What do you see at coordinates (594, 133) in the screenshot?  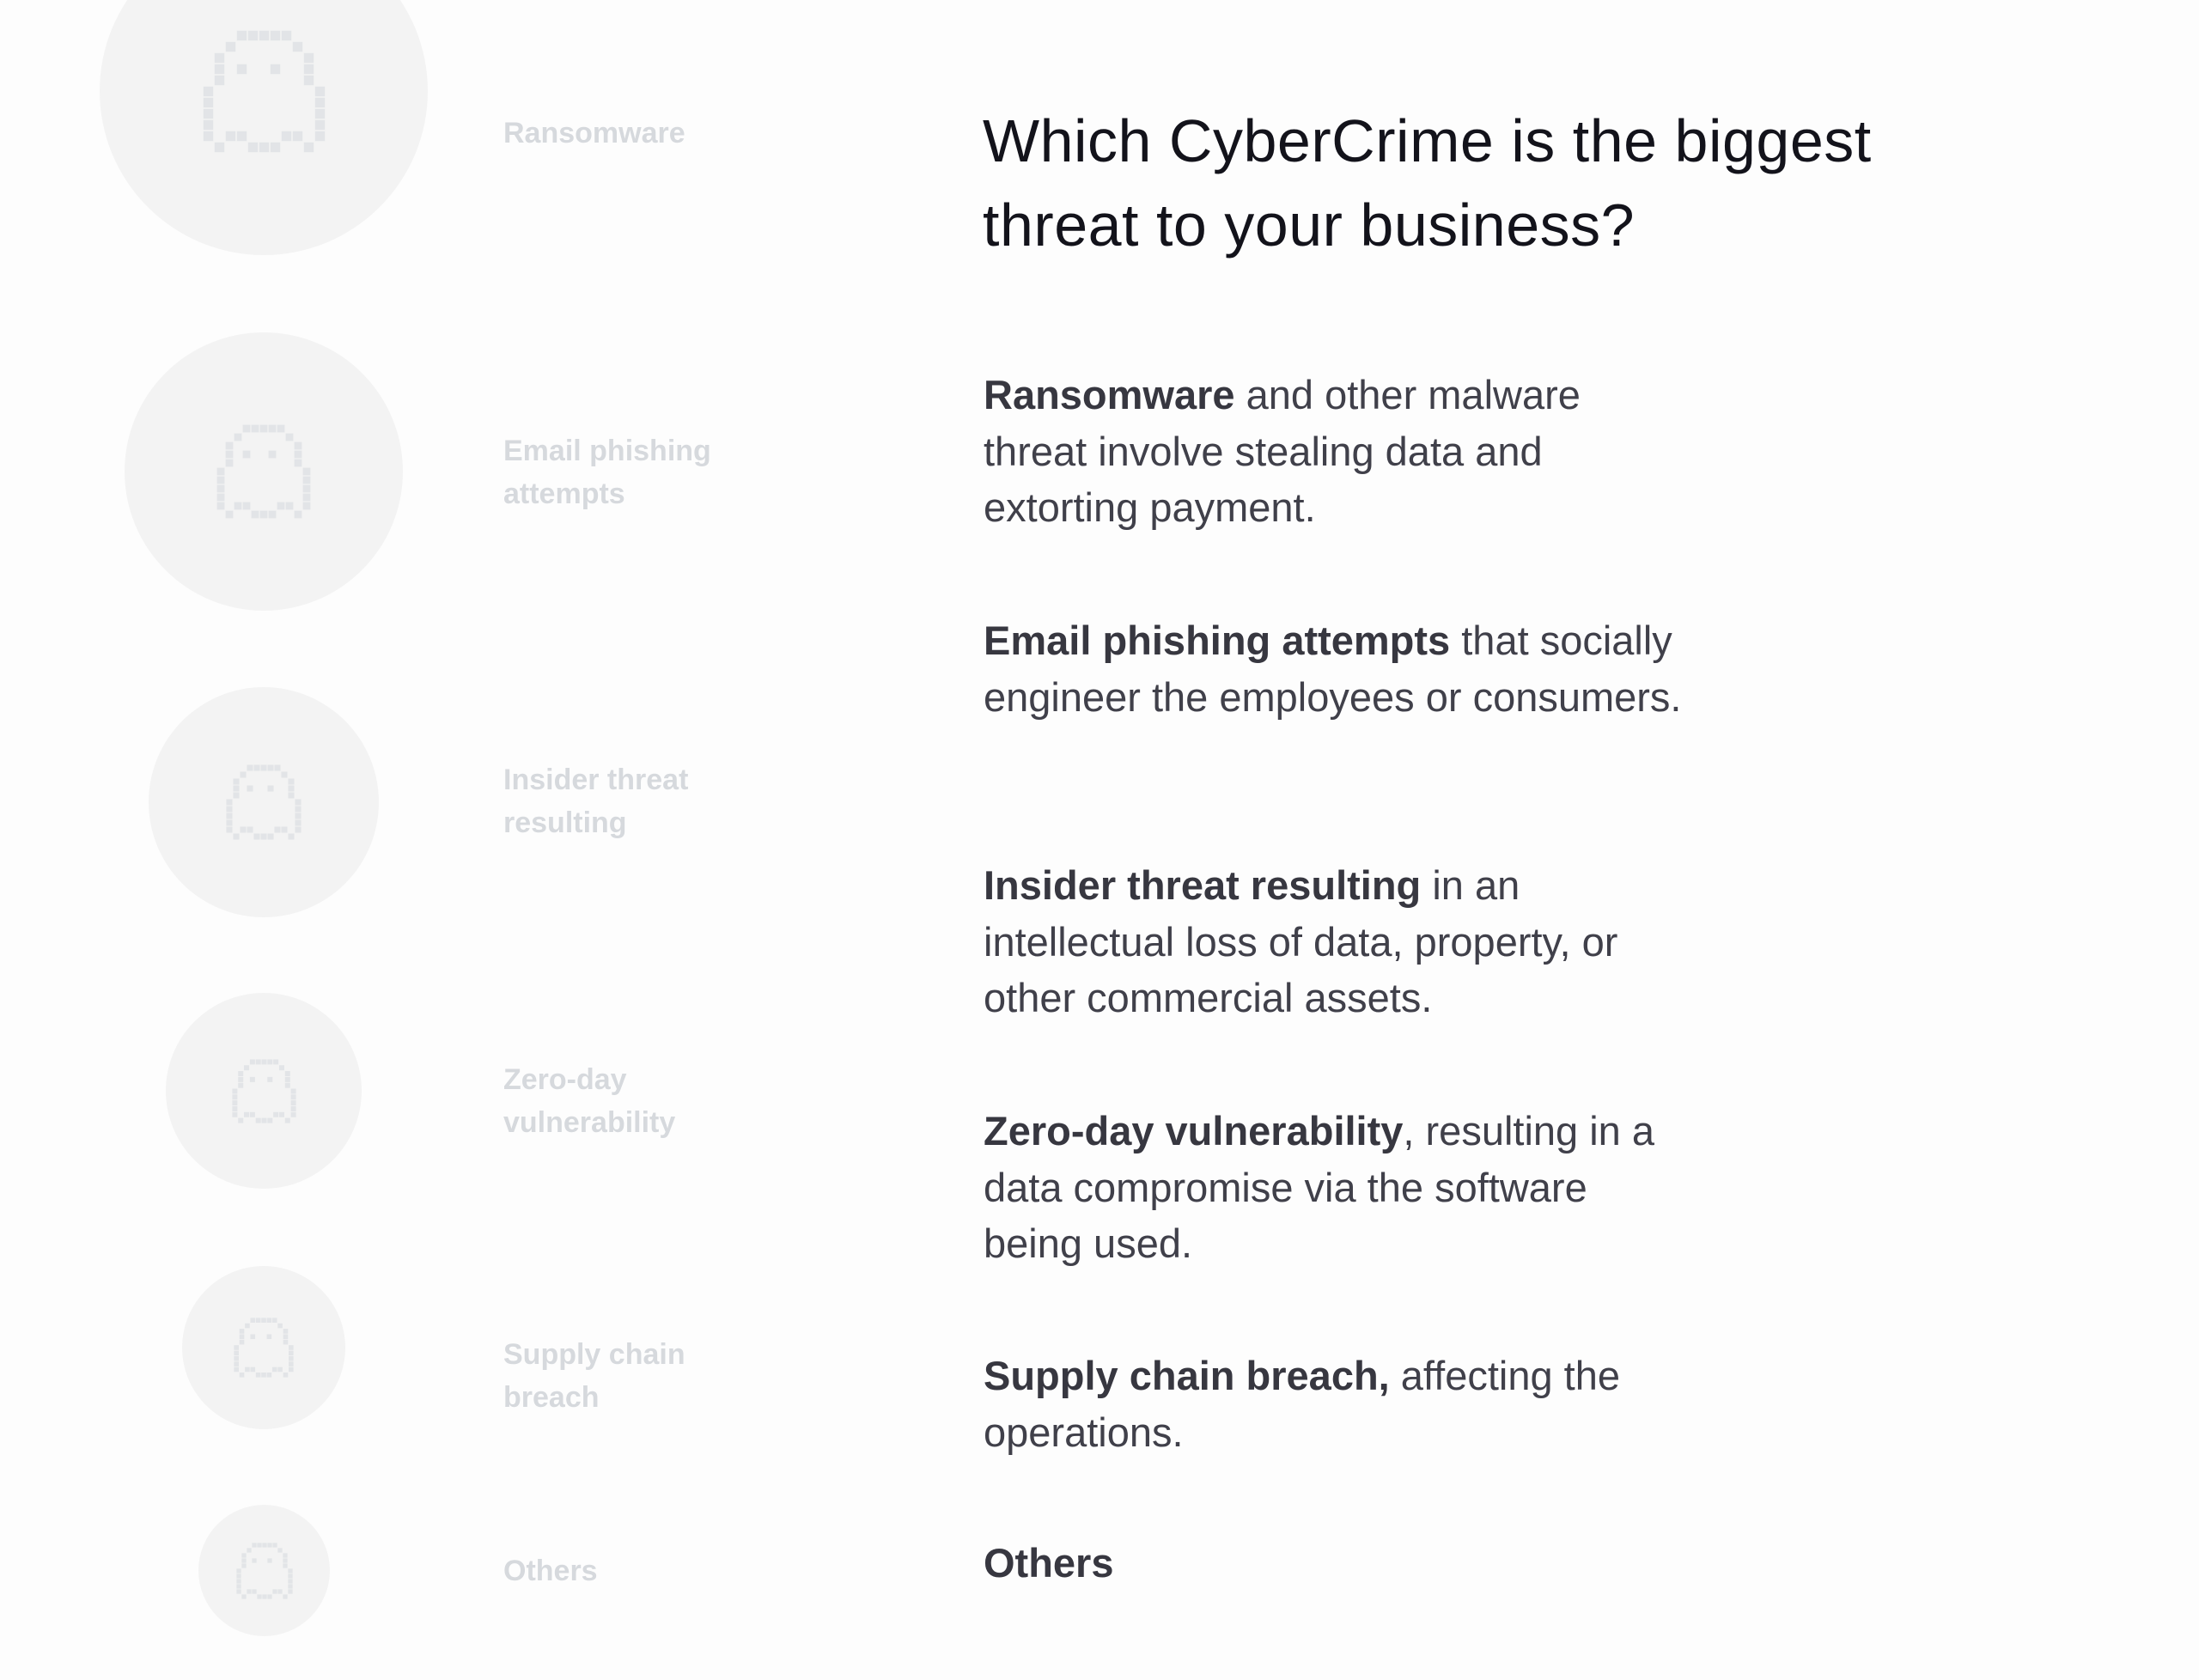 I see `option-label-line: Ransomware` at bounding box center [594, 133].